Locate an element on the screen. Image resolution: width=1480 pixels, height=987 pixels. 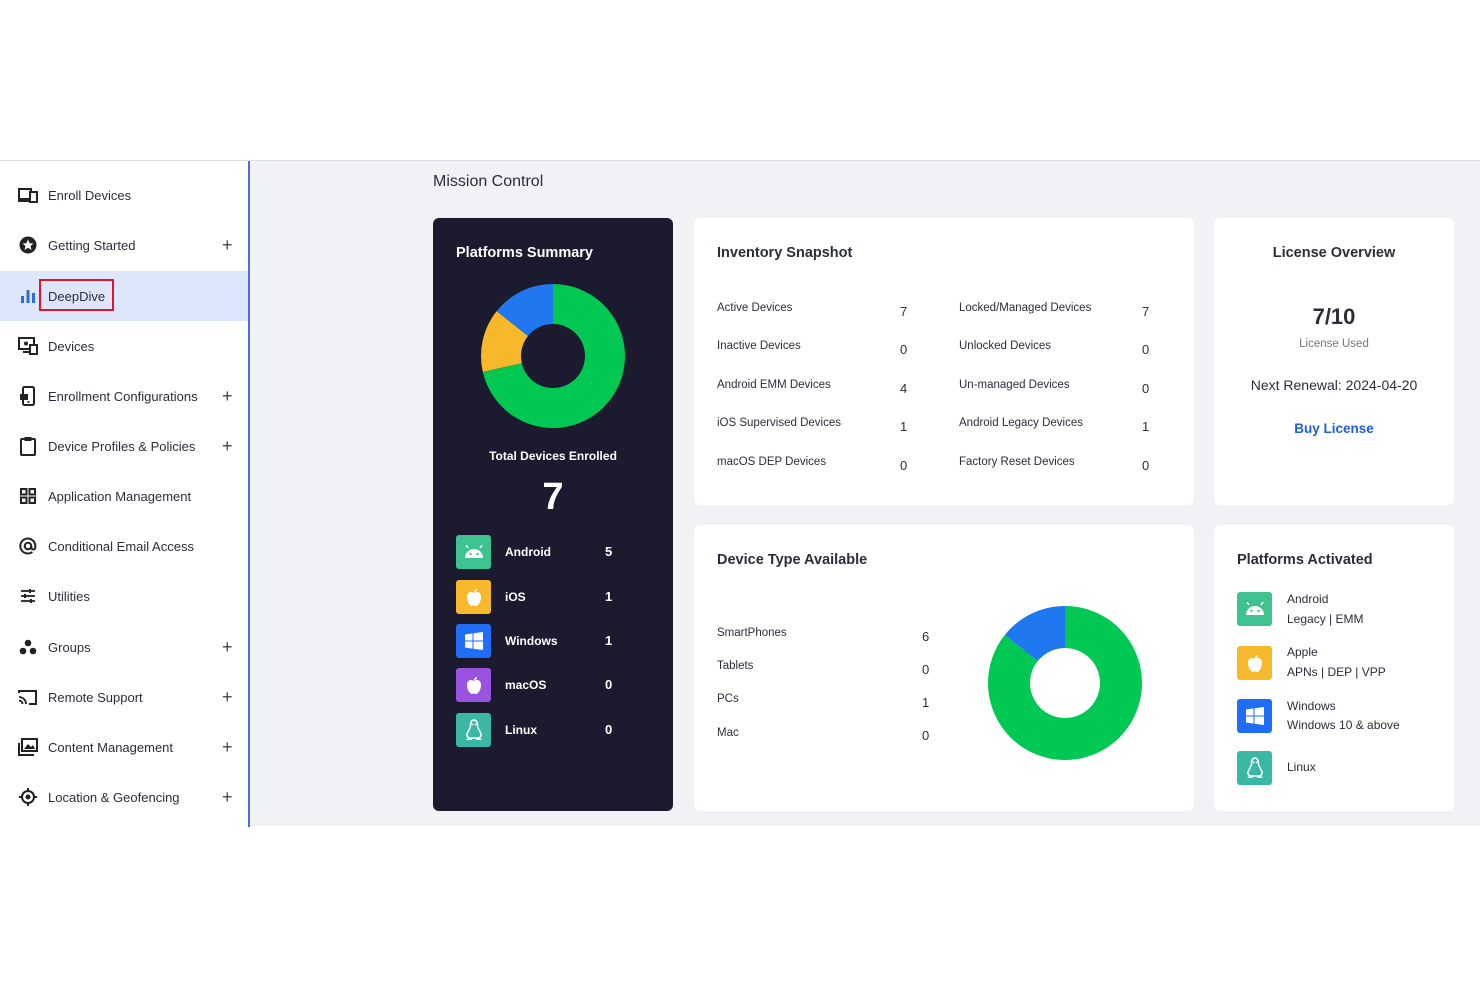
platform-activated-name: Android is located at coordinates (1308, 599).